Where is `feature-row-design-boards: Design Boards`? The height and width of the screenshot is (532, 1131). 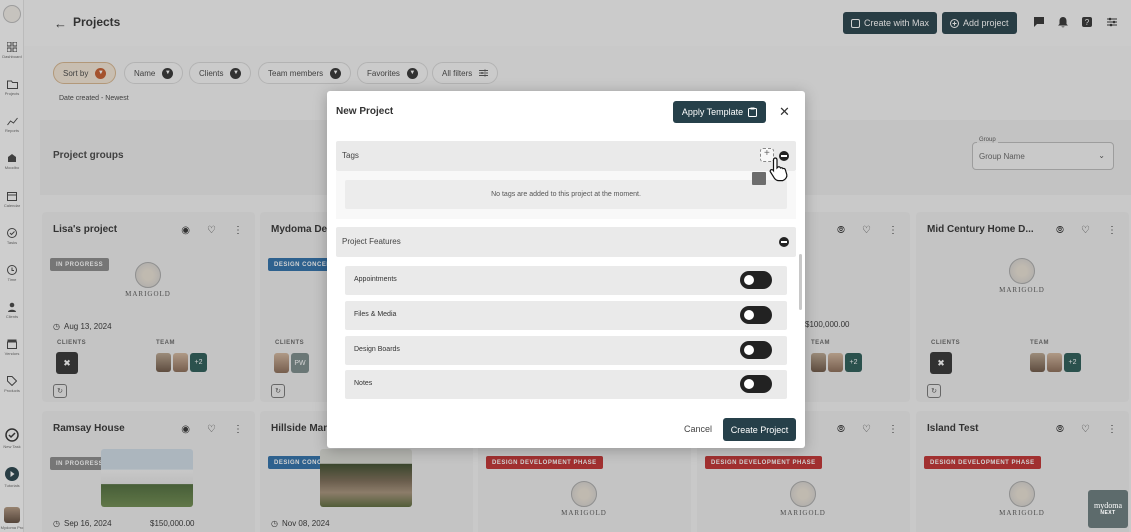 feature-row-design-boards: Design Boards is located at coordinates (566, 350).